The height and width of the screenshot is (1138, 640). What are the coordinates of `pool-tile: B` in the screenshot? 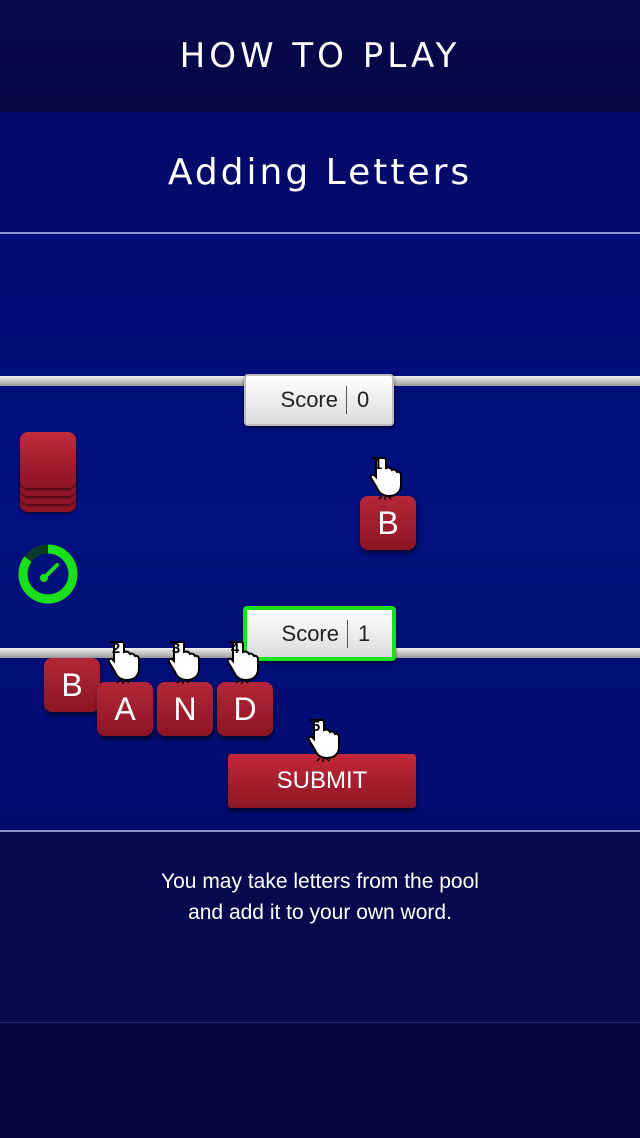 It's located at (388, 523).